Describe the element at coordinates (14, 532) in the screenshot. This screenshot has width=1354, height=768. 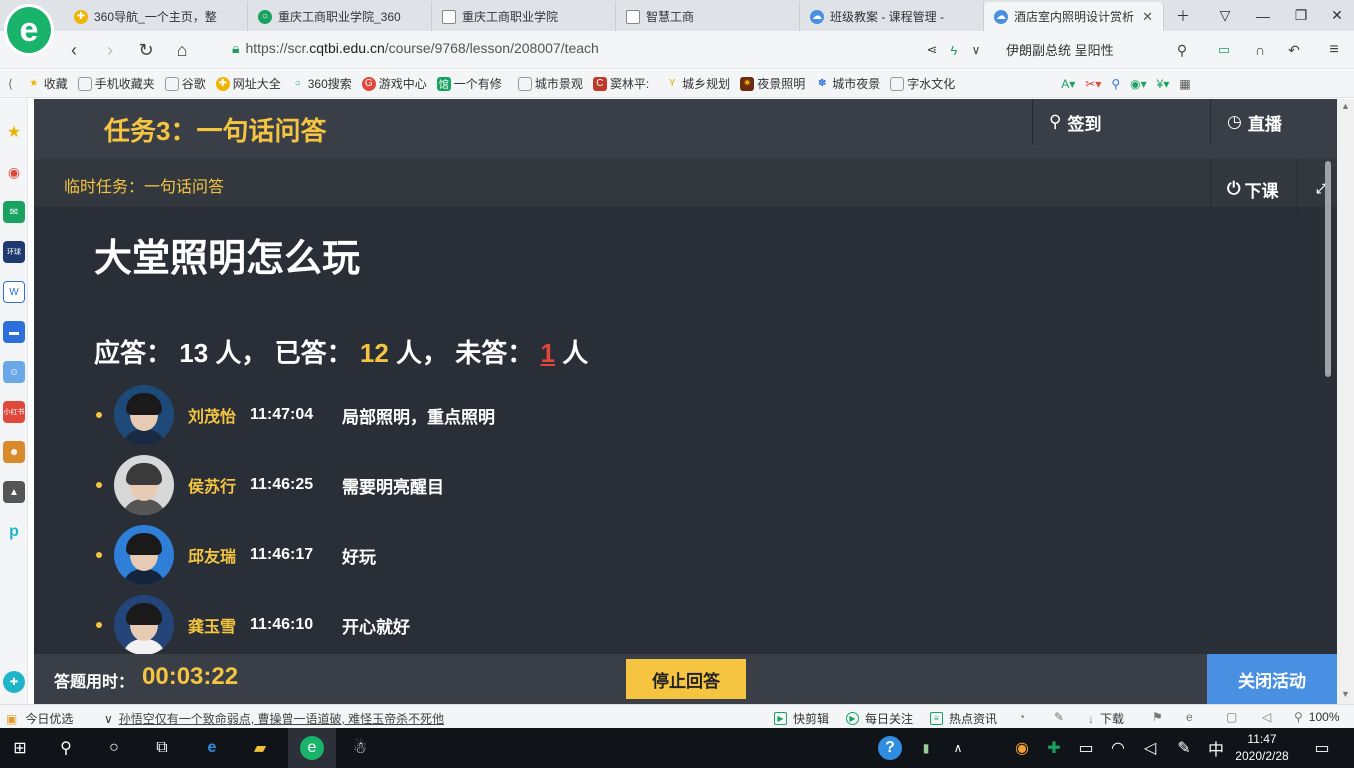
I see `p-icon: p` at that location.